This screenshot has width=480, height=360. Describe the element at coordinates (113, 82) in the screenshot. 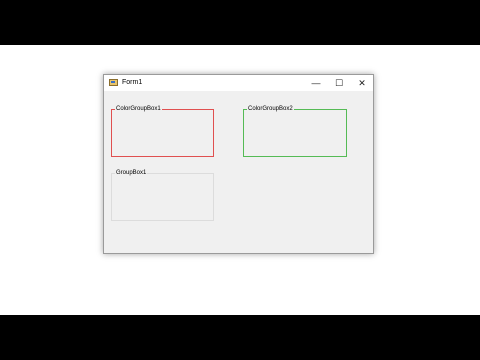

I see `app-icon` at that location.